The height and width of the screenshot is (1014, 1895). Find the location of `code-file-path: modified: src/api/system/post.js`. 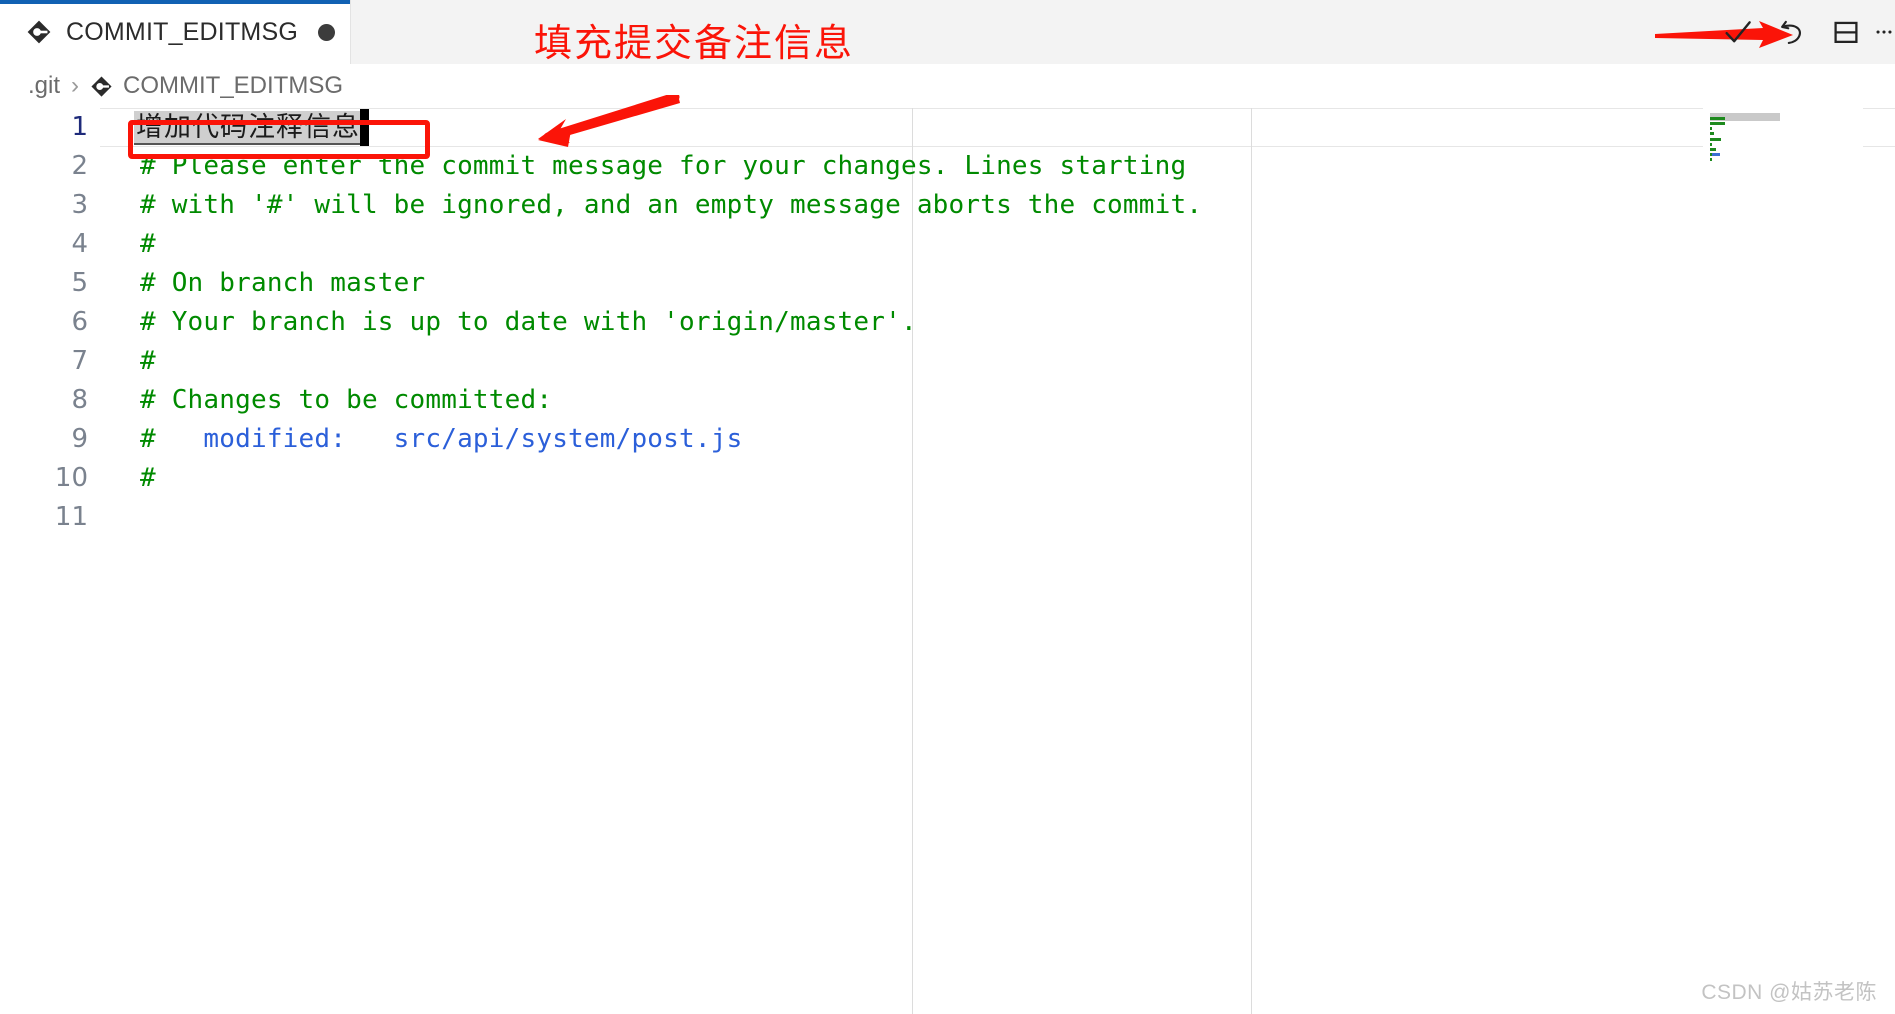

code-file-path: modified: src/api/system/post.js is located at coordinates (449, 439).